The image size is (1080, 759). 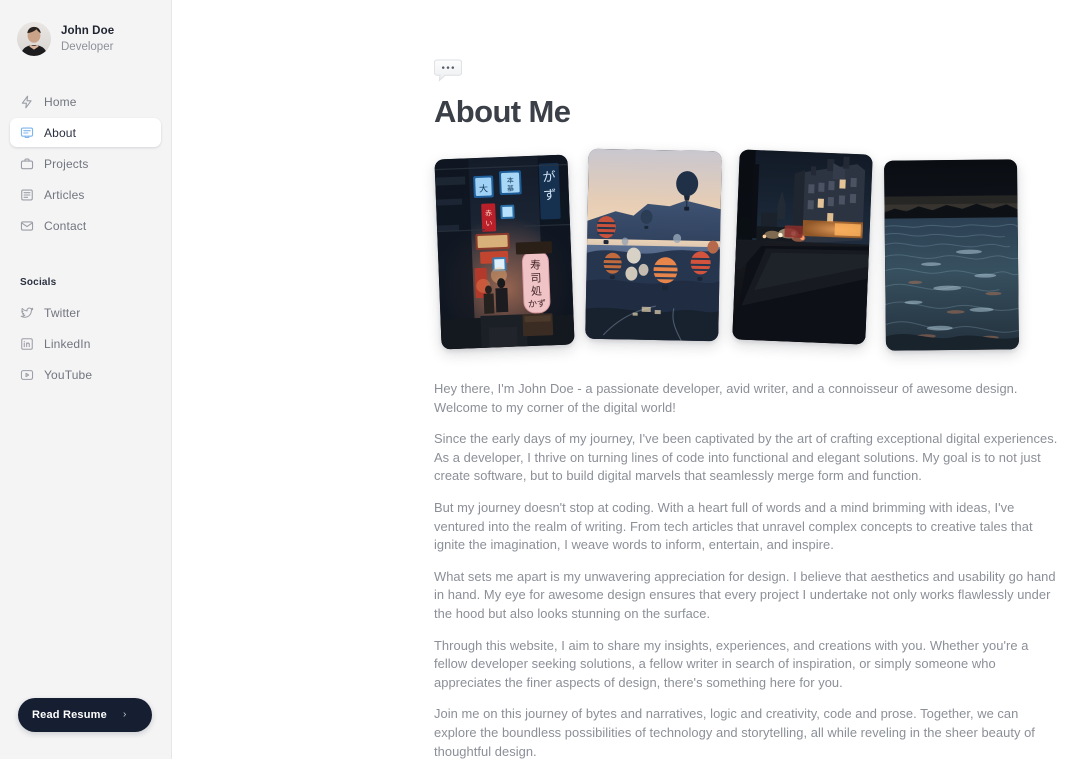 I want to click on night-street-photo, so click(x=802, y=247).